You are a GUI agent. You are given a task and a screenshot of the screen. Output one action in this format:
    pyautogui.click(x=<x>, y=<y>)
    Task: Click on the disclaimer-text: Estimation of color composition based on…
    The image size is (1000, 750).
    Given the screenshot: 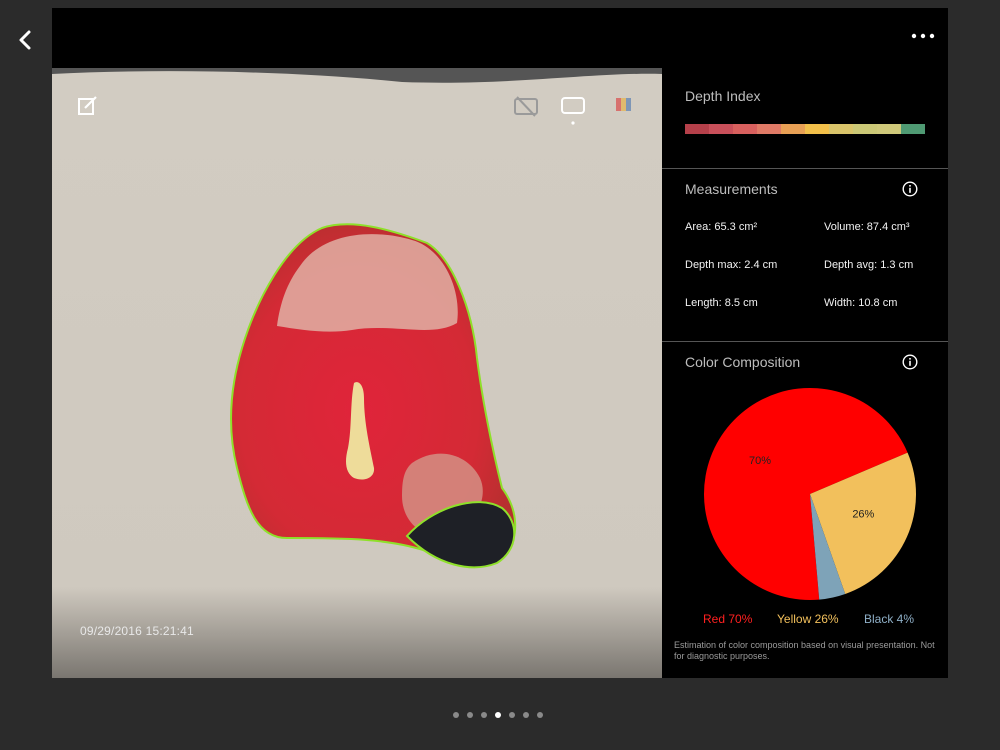 What is the action you would take?
    pyautogui.click(x=804, y=650)
    